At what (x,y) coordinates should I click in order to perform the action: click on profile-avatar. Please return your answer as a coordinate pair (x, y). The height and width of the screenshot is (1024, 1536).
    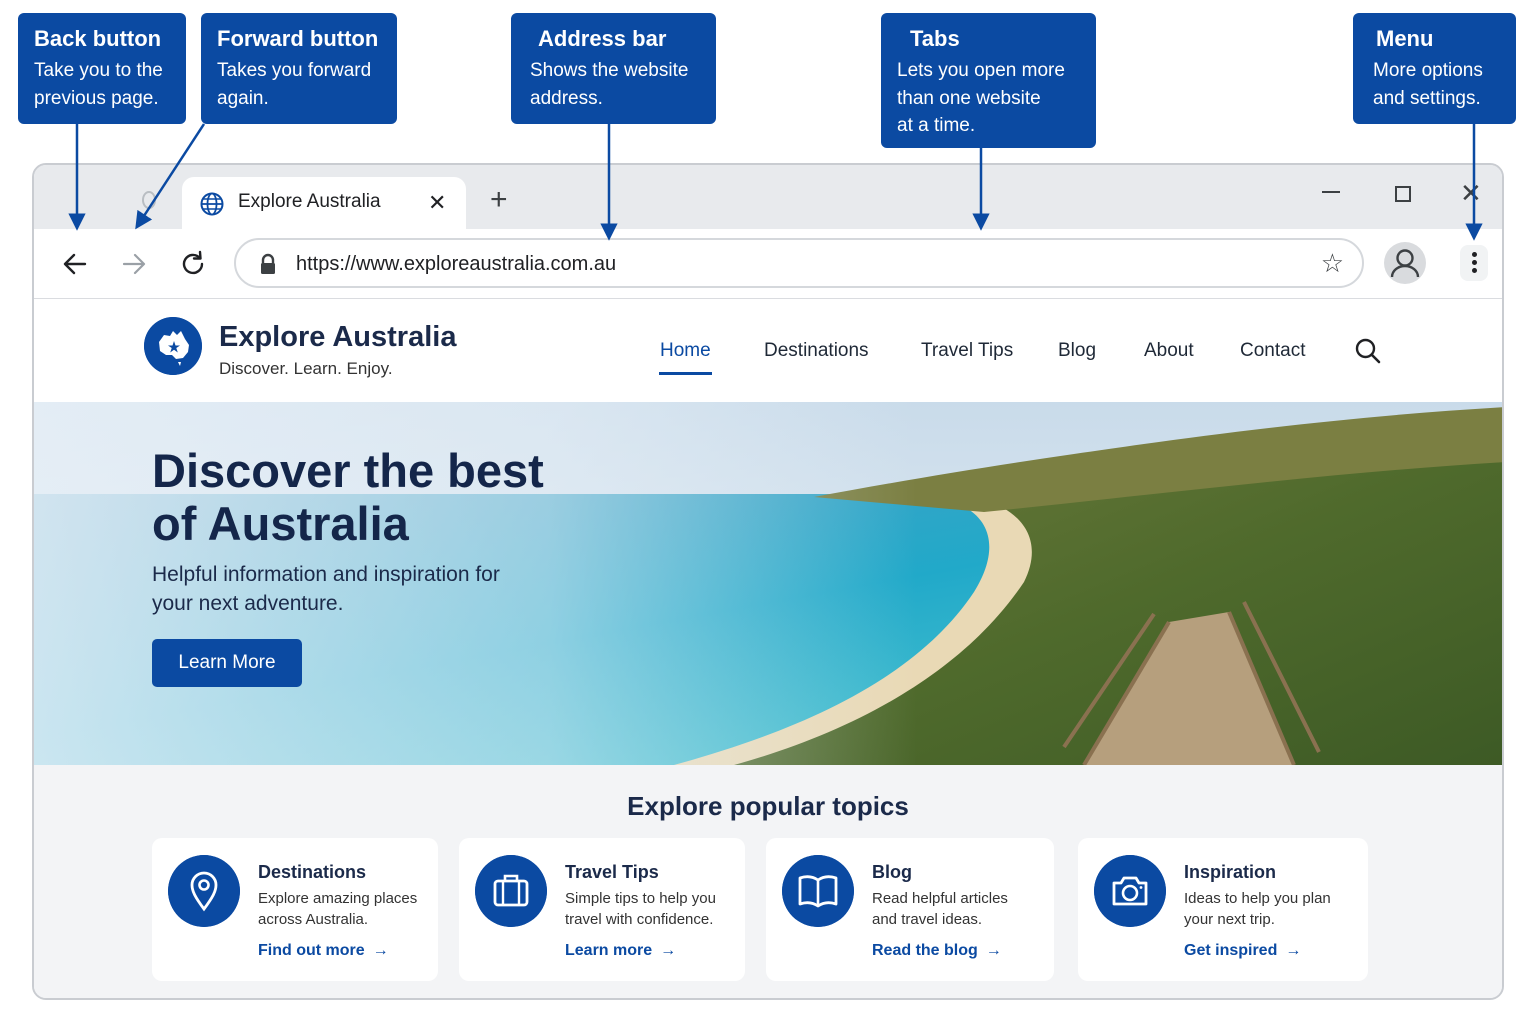
    Looking at the image, I should click on (1405, 263).